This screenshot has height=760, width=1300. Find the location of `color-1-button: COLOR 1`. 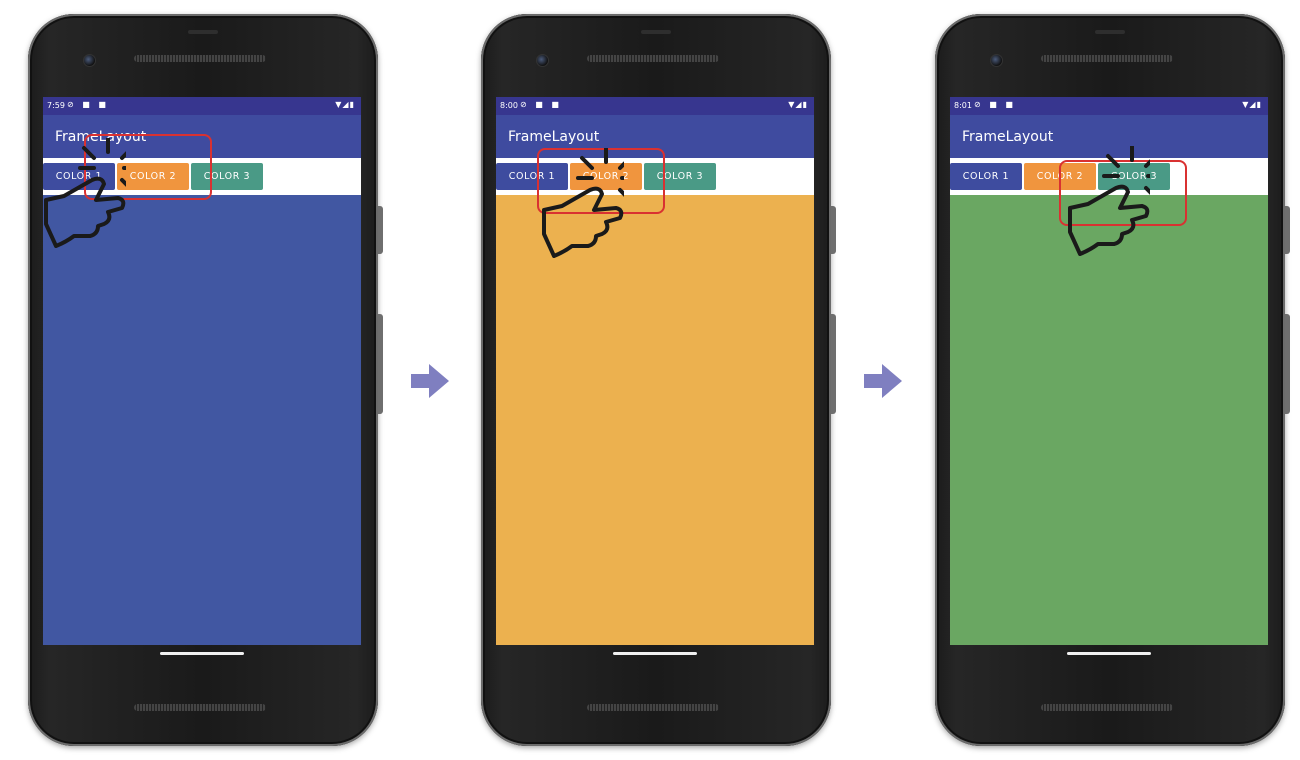

color-1-button: COLOR 1 is located at coordinates (986, 176).